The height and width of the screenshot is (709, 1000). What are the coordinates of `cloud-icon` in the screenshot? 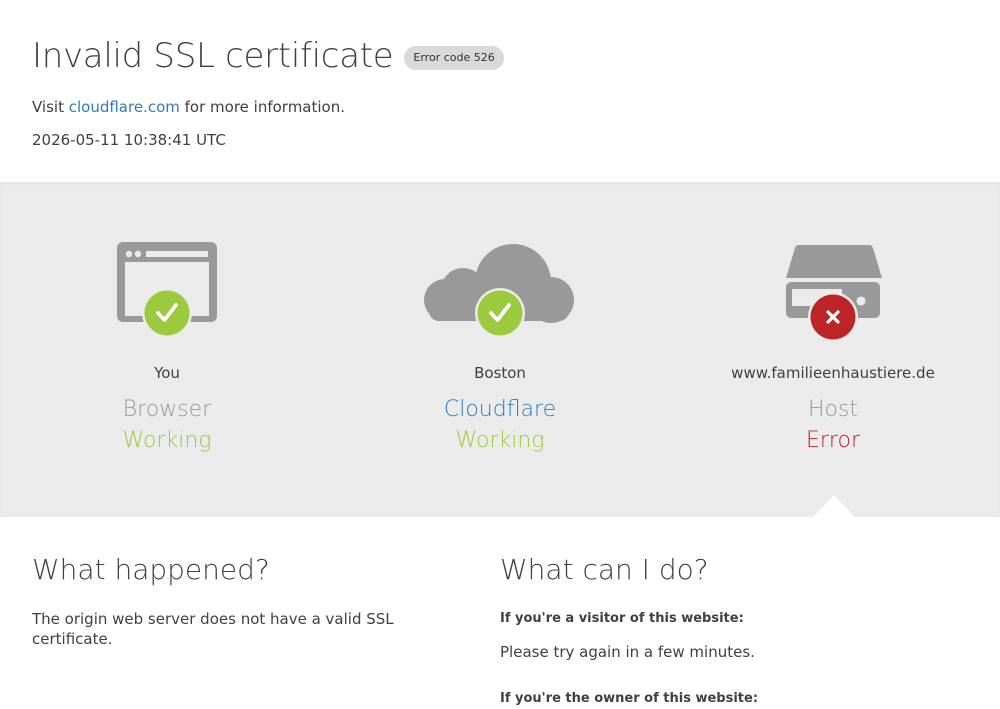 It's located at (499, 291).